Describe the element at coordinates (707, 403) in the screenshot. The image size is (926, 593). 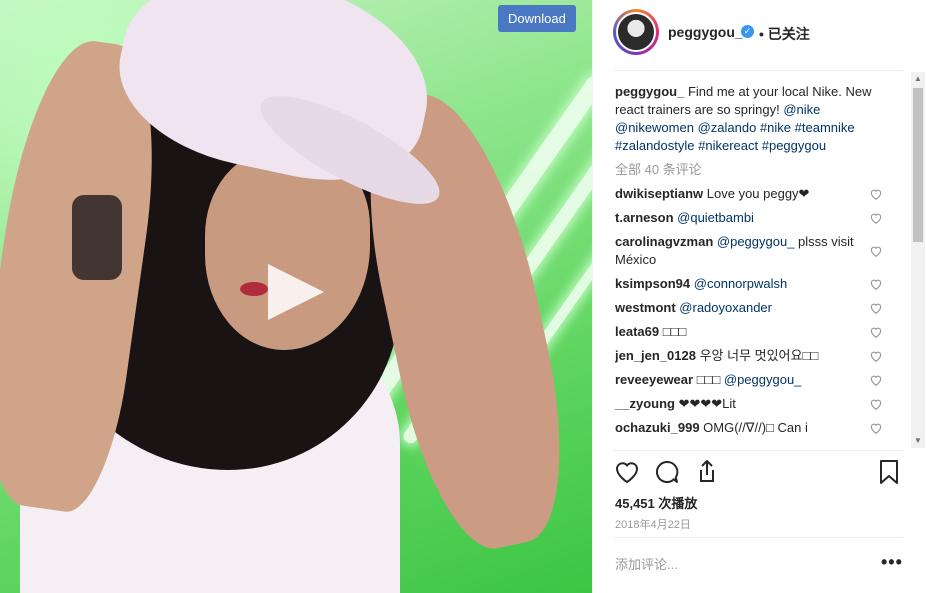
I see `comment-text: ❤❤❤❤Lit` at that location.